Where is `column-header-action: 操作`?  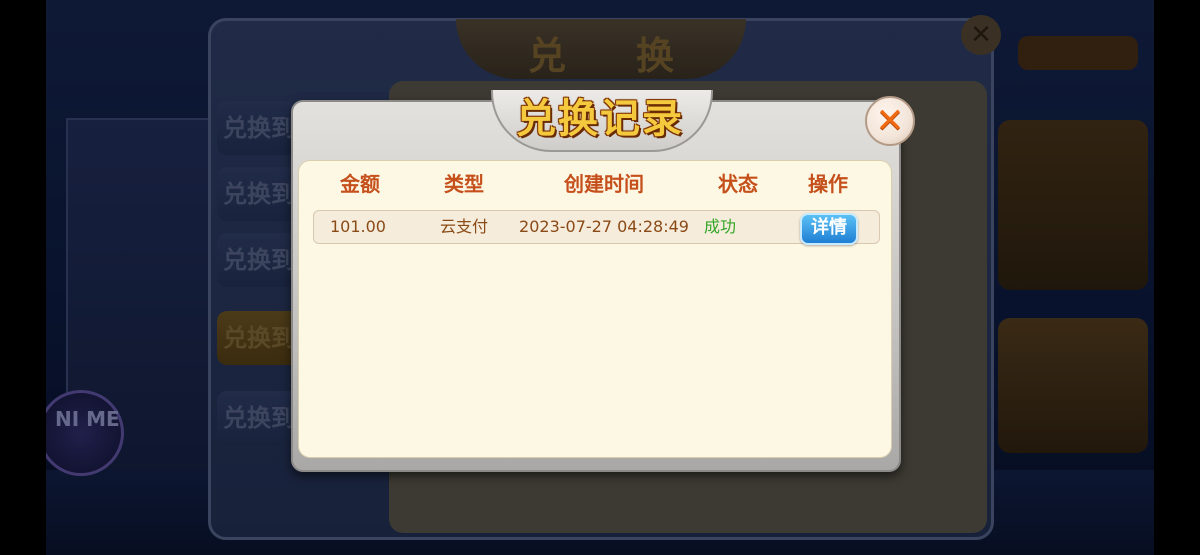 column-header-action: 操作 is located at coordinates (828, 184).